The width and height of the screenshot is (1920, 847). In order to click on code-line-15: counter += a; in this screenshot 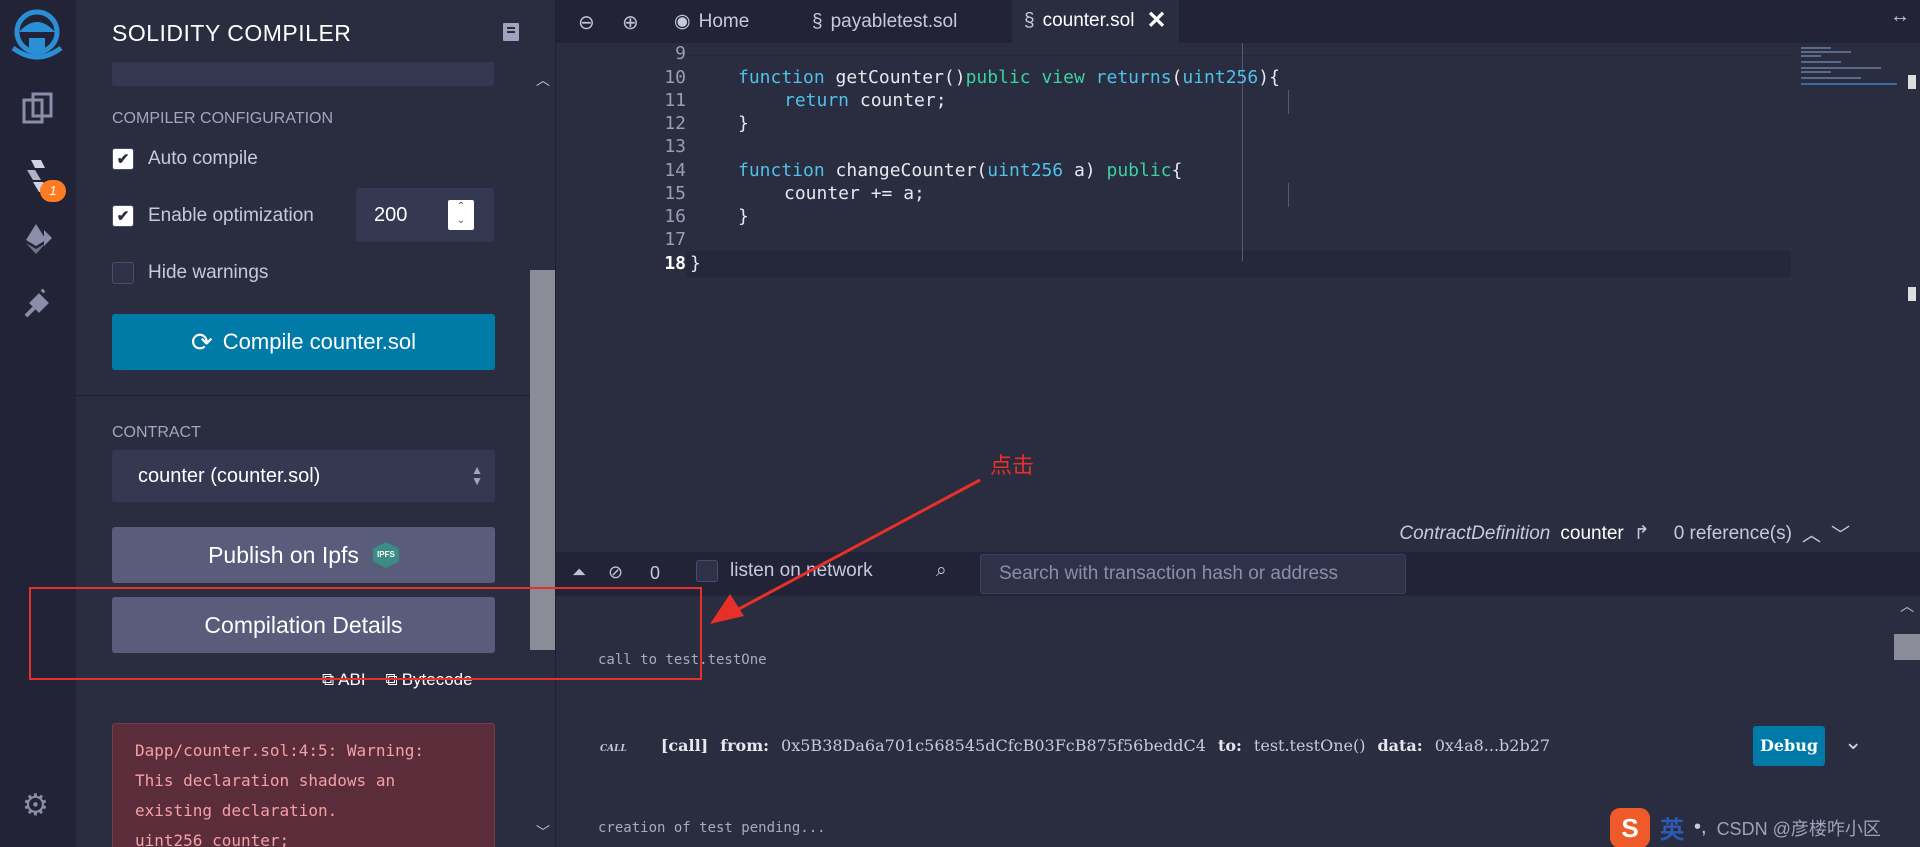, I will do `click(854, 193)`.